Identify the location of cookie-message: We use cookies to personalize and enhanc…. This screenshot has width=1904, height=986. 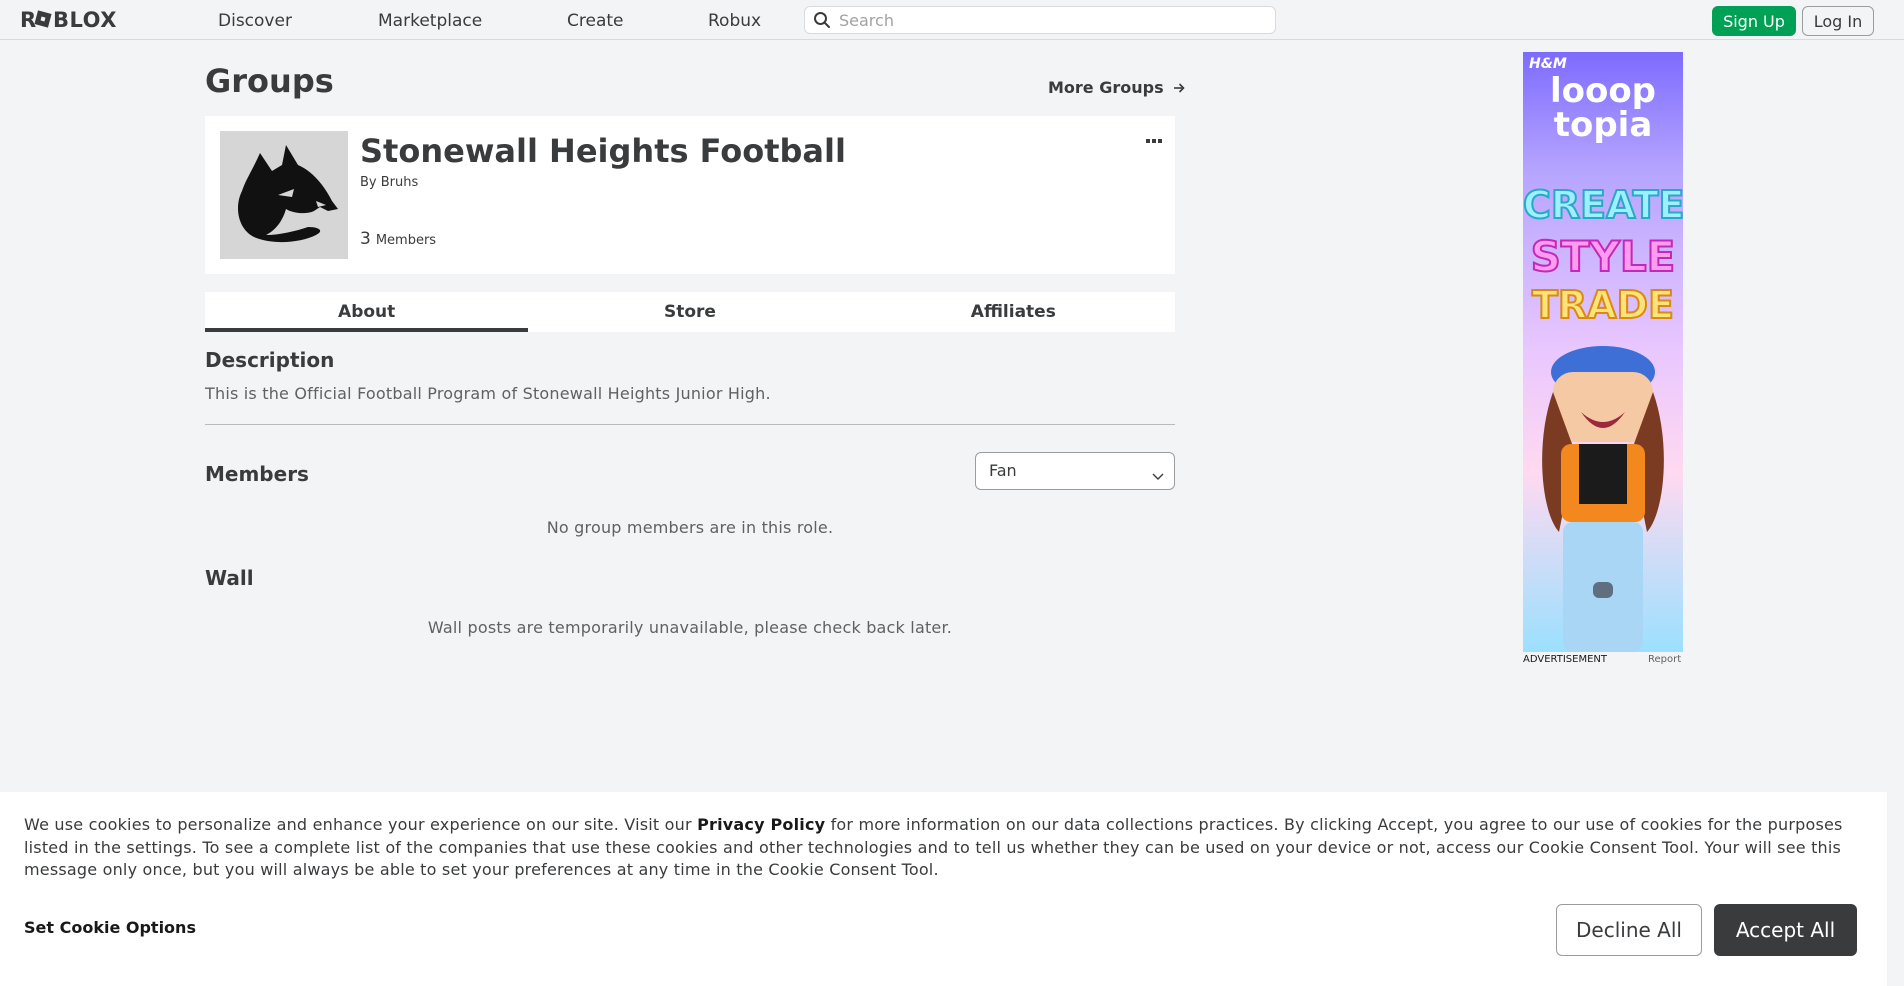
(939, 848).